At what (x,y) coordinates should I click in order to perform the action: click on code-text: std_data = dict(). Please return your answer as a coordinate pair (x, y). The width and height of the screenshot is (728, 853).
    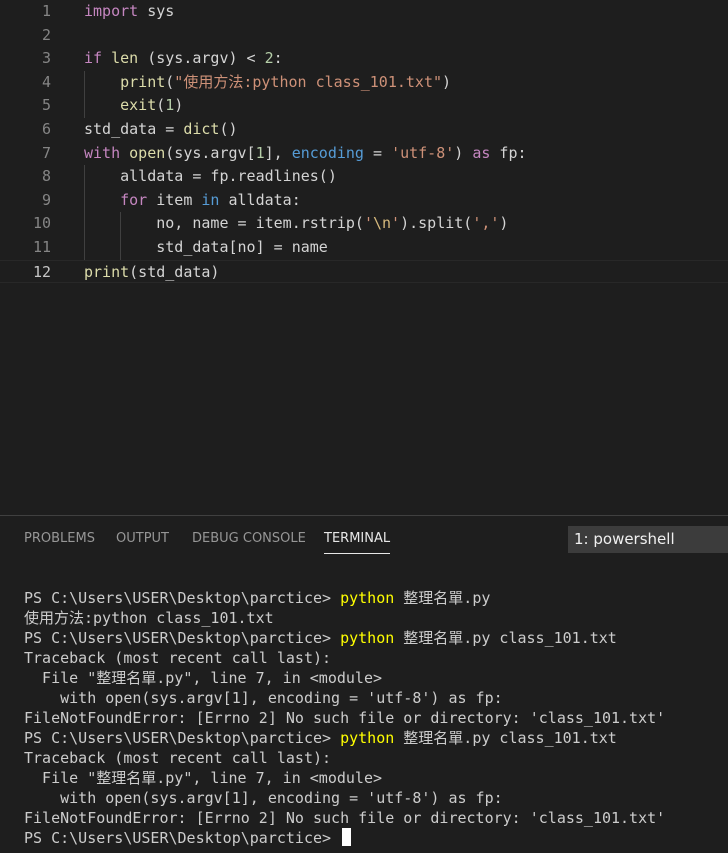
    Looking at the image, I should click on (161, 130).